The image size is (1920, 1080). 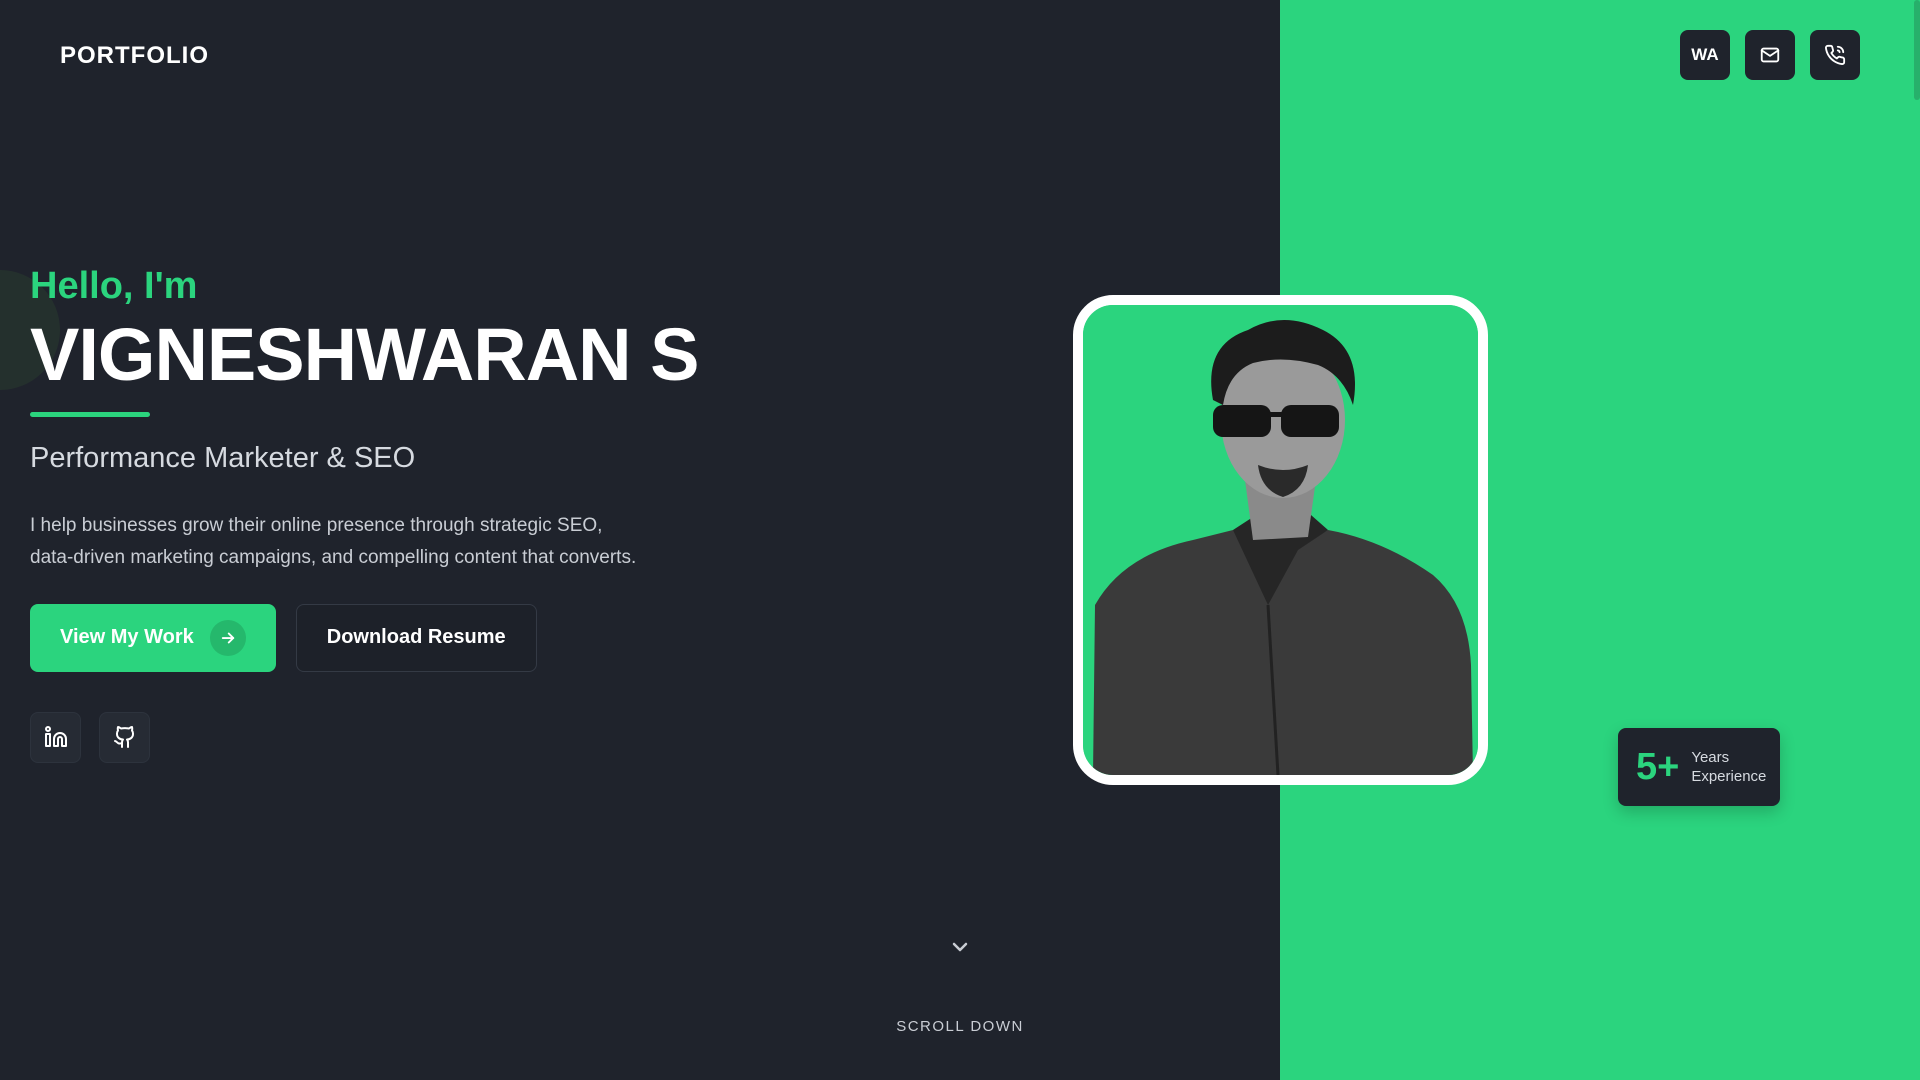 What do you see at coordinates (960, 947) in the screenshot?
I see `chevron-down-icon` at bounding box center [960, 947].